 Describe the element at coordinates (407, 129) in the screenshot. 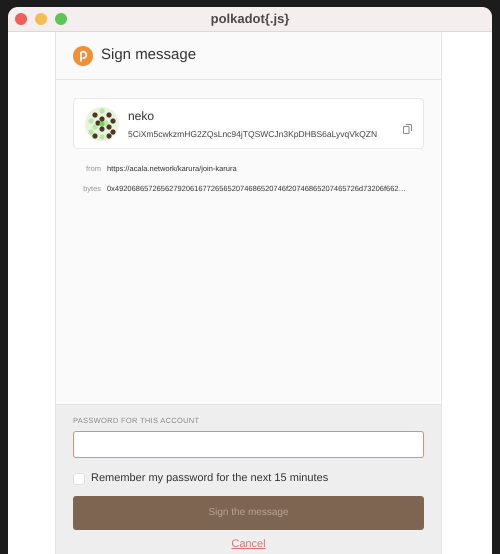

I see `copy-icon` at that location.